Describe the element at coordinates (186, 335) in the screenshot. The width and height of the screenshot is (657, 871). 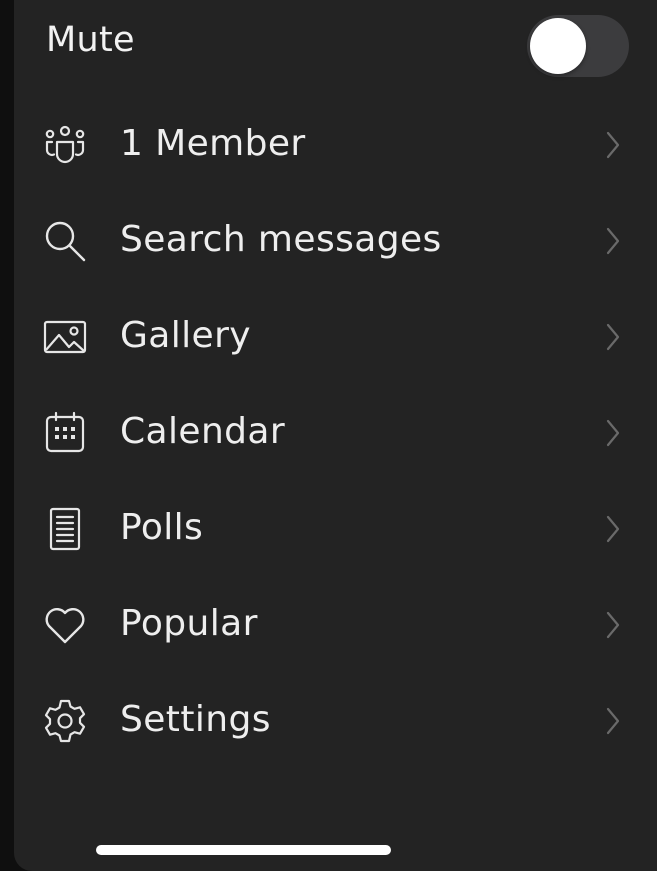
I see `menu-item-label: Gallery` at that location.